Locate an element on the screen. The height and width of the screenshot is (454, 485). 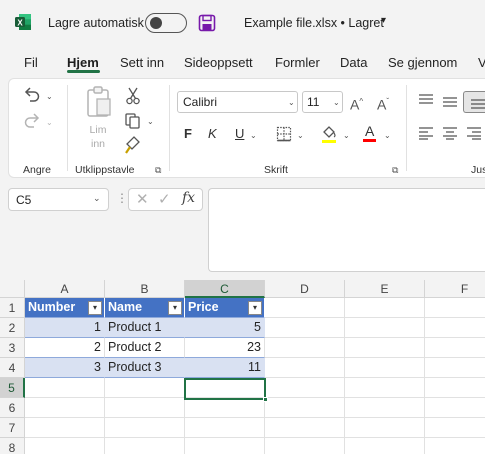
table-cell-price: 11 is located at coordinates (225, 368).